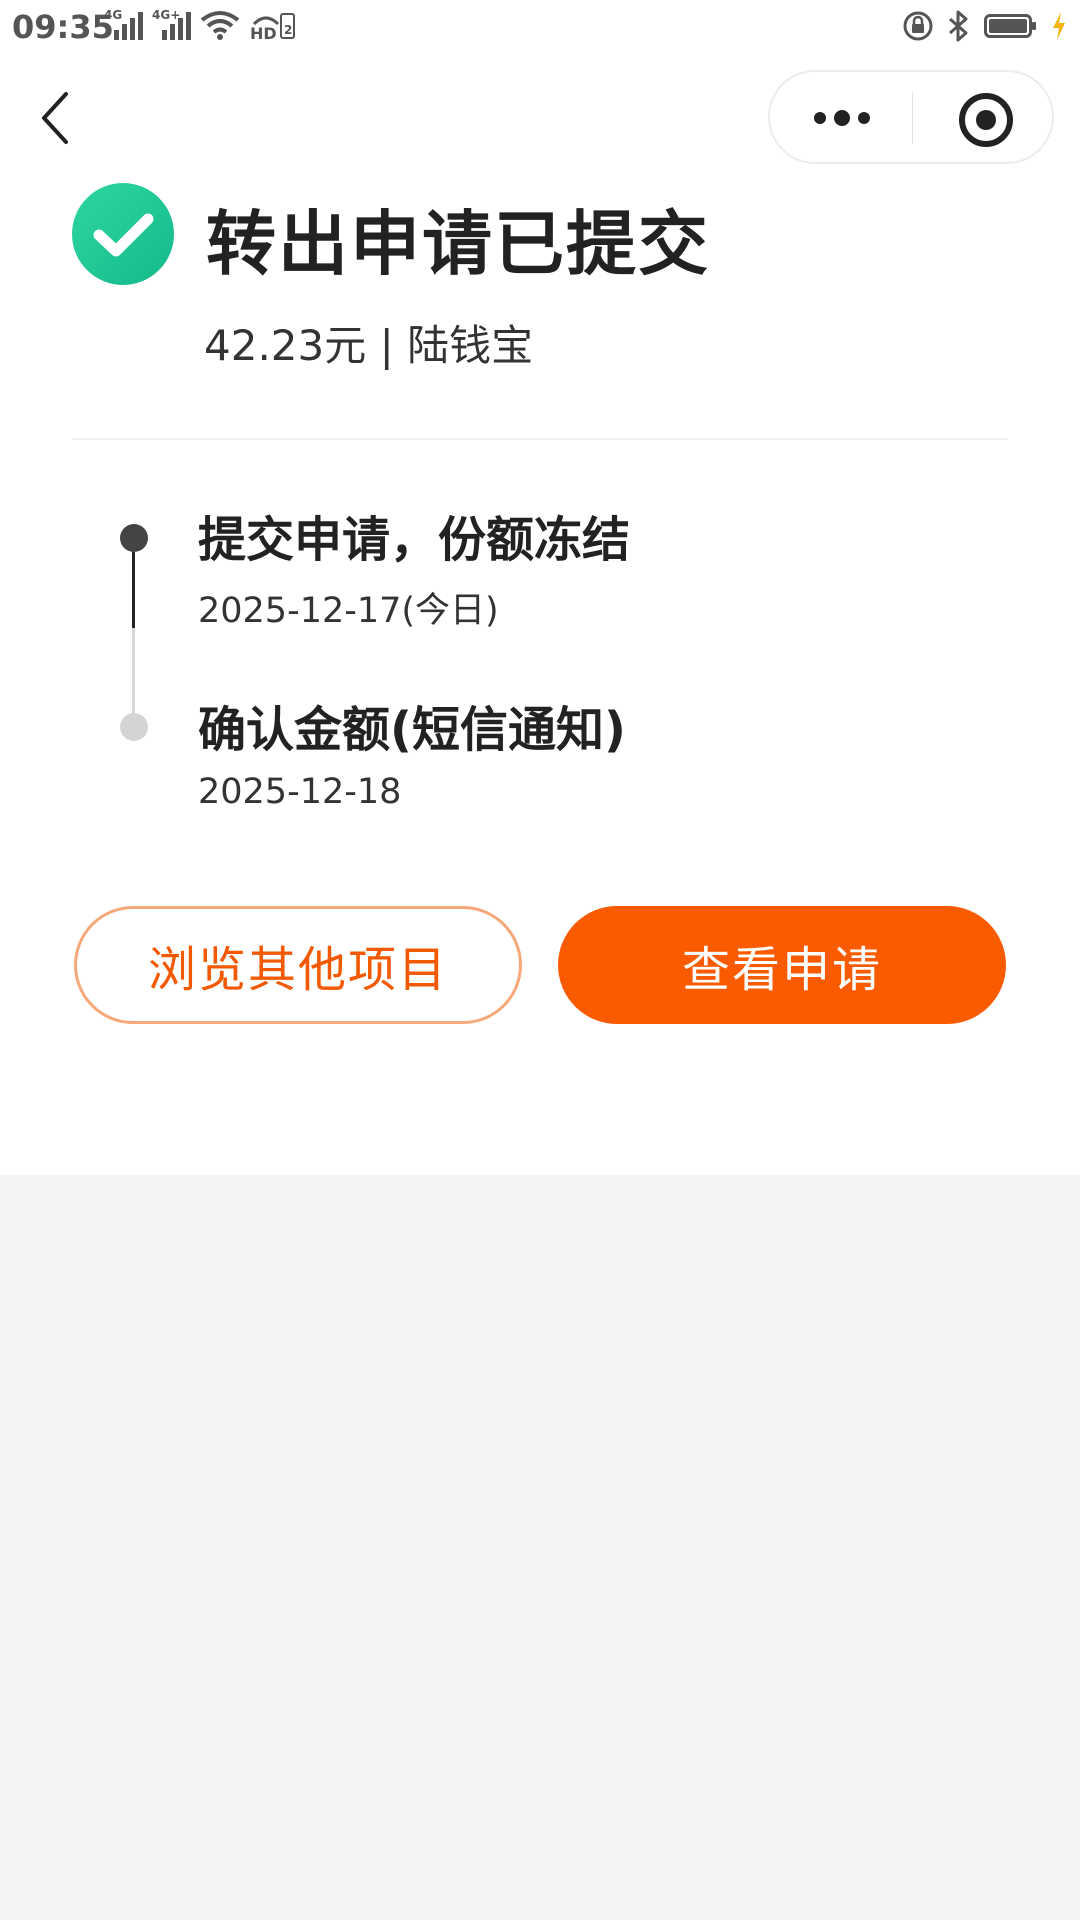 This screenshot has width=1080, height=1920. What do you see at coordinates (134, 727) in the screenshot?
I see `timeline-dot-pending` at bounding box center [134, 727].